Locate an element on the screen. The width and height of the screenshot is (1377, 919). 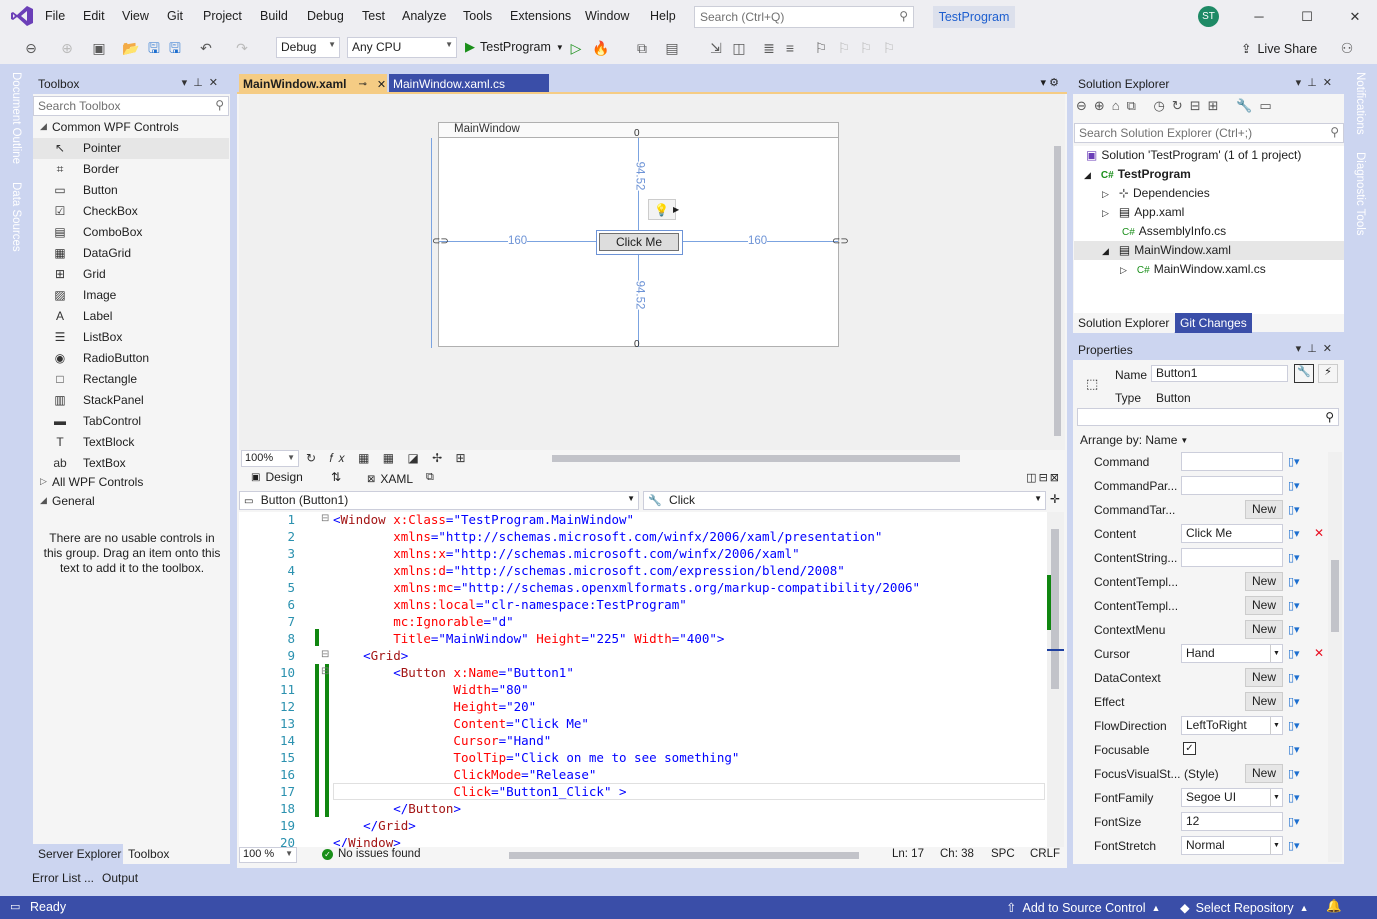
split-icon: ◫ is located at coordinates (739, 48).